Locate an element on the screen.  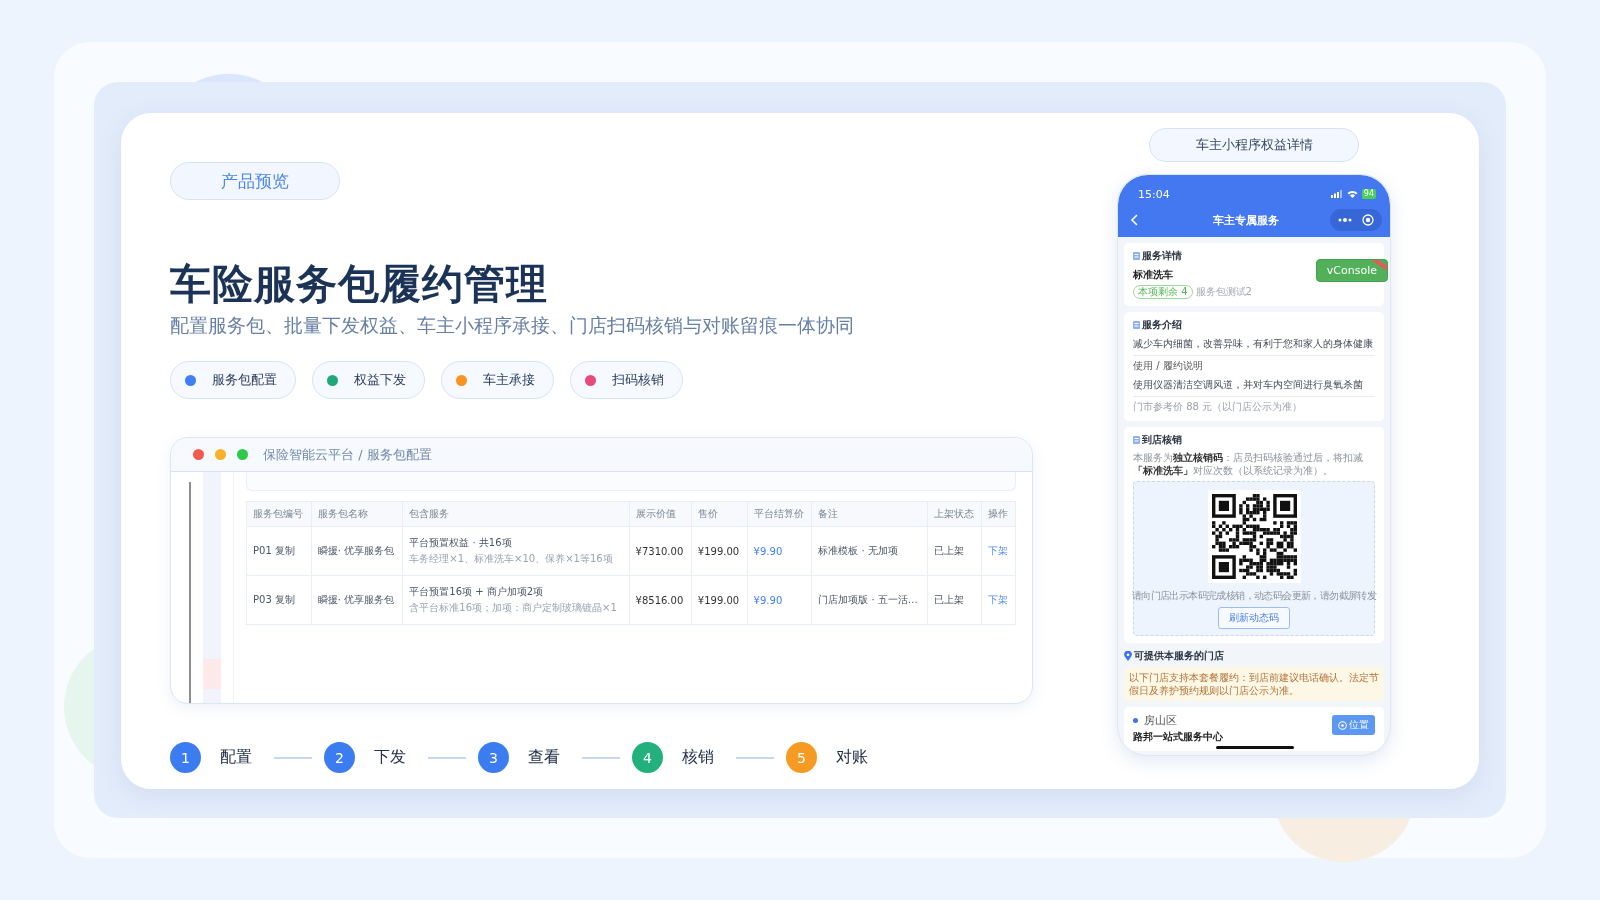
step-number: 2 is located at coordinates (339, 757).